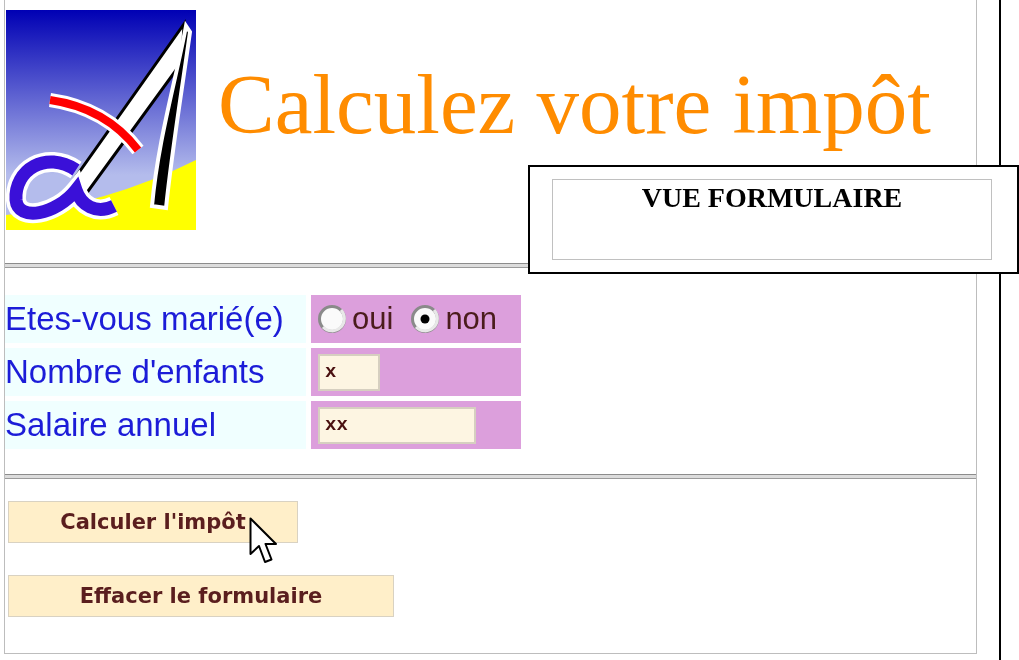  What do you see at coordinates (201, 596) in the screenshot?
I see `form-button: Effacer le formulaire` at bounding box center [201, 596].